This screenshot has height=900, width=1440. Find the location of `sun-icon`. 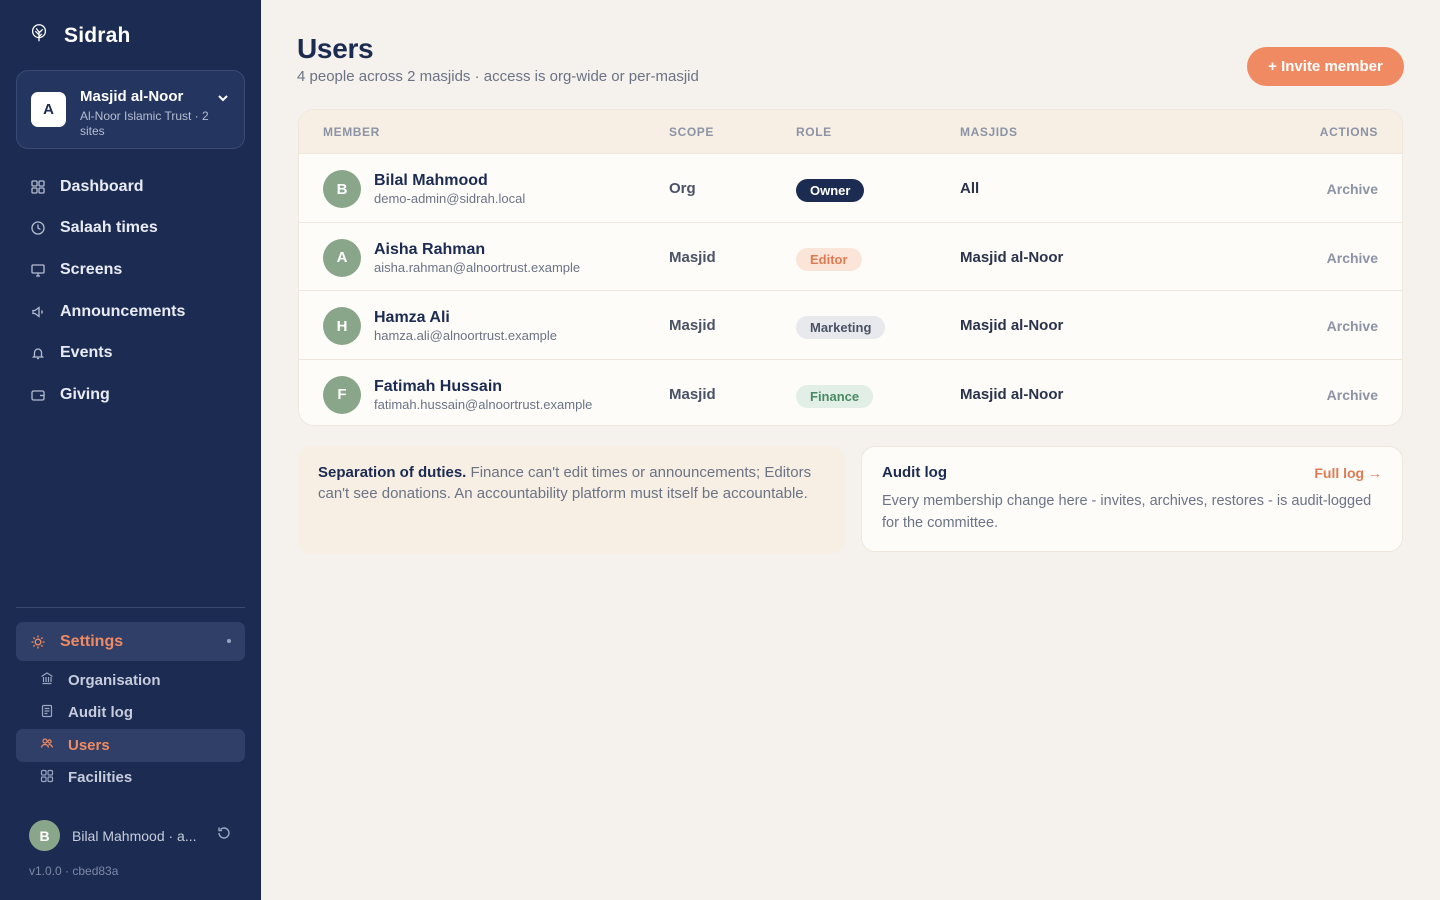

sun-icon is located at coordinates (38, 642).